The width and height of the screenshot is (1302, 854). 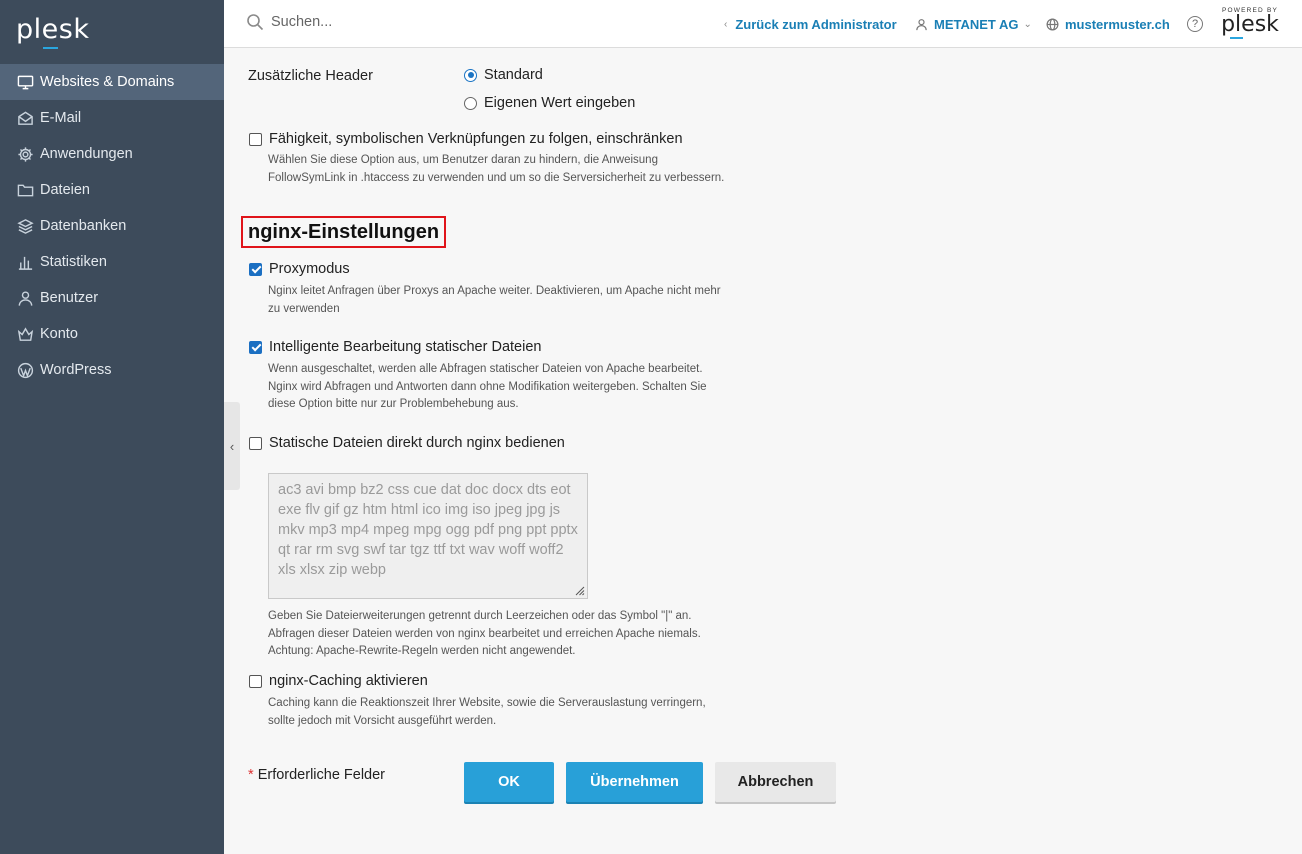 What do you see at coordinates (61, 118) in the screenshot?
I see `sidebar-item-label: E-Mail` at bounding box center [61, 118].